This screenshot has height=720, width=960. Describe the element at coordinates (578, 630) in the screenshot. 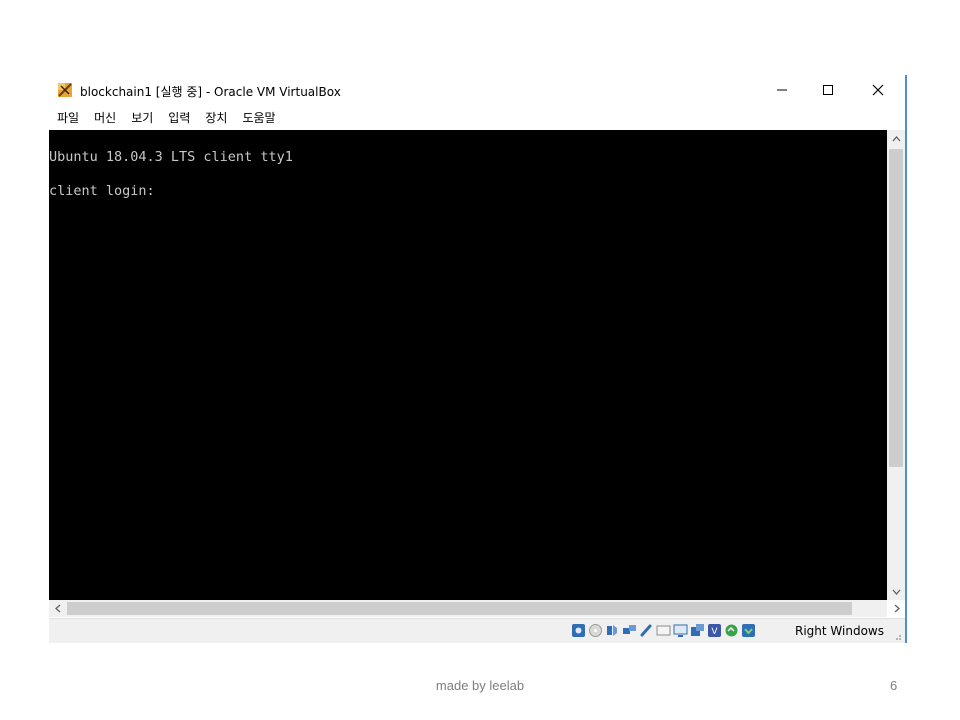

I see `hard-disk-icon` at that location.